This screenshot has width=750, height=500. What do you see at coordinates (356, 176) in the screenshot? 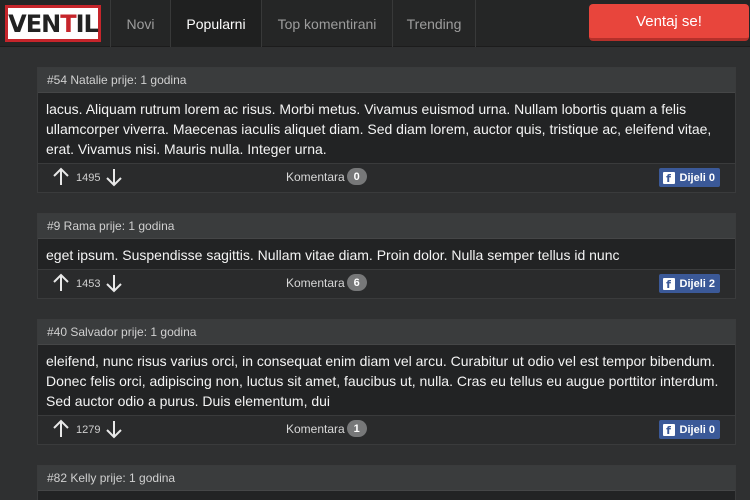
I see `comments-count-badge: 0` at bounding box center [356, 176].